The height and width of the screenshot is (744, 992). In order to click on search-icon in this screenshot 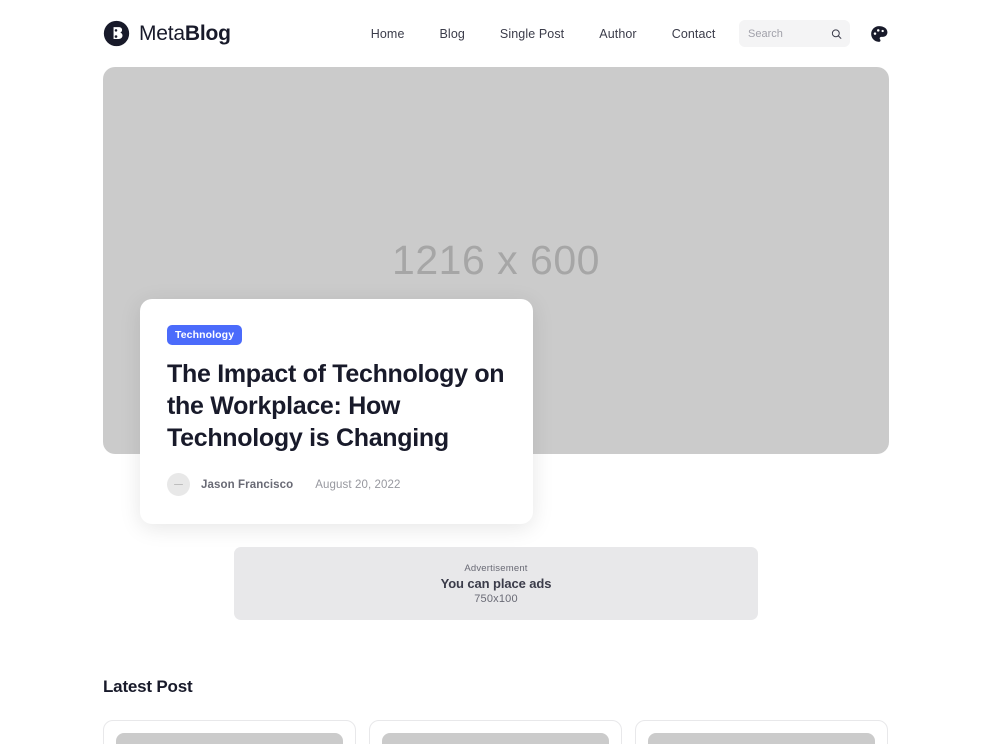, I will do `click(836, 33)`.